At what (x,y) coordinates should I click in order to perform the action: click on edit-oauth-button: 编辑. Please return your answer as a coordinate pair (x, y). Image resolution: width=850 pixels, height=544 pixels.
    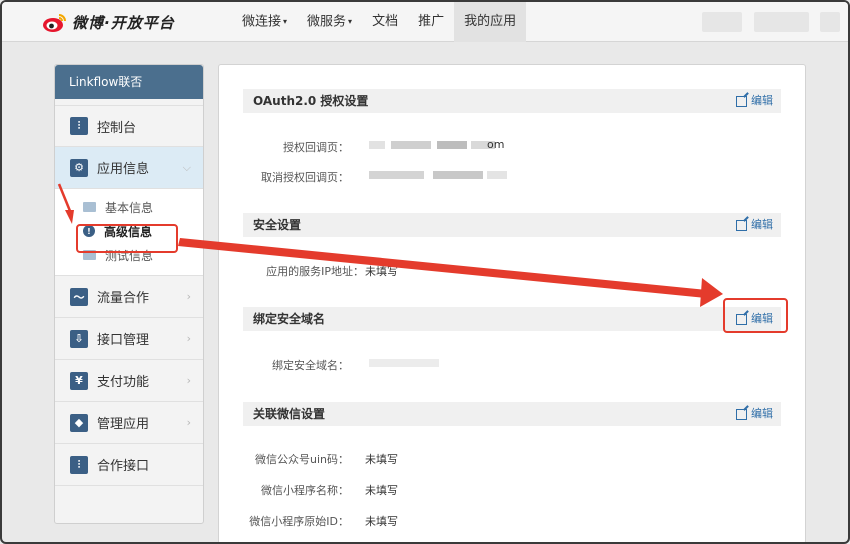
    Looking at the image, I should click on (754, 101).